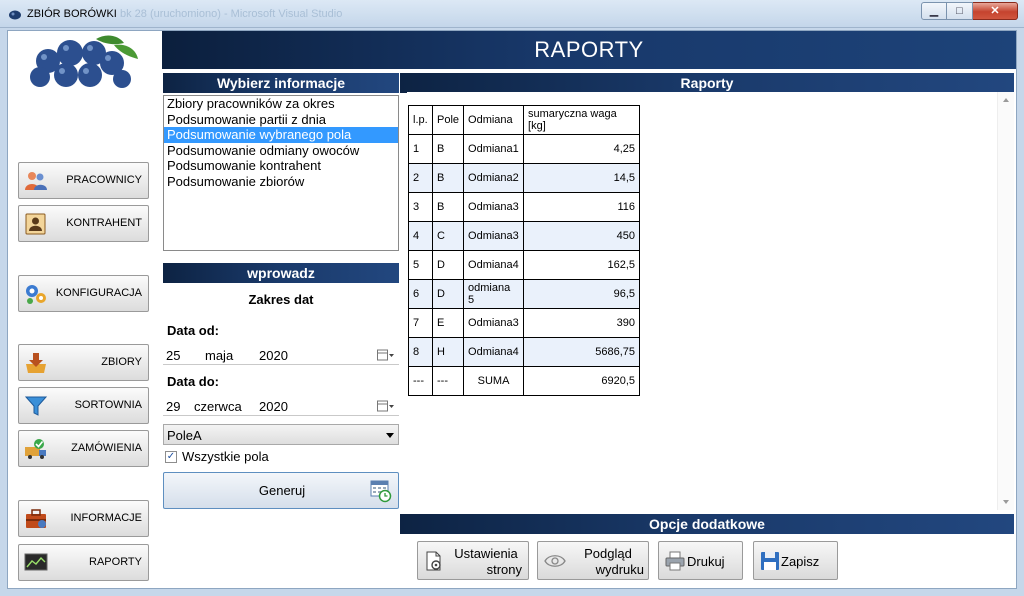 Image resolution: width=1024 pixels, height=596 pixels. I want to click on blueberries-logo, so click(84, 61).